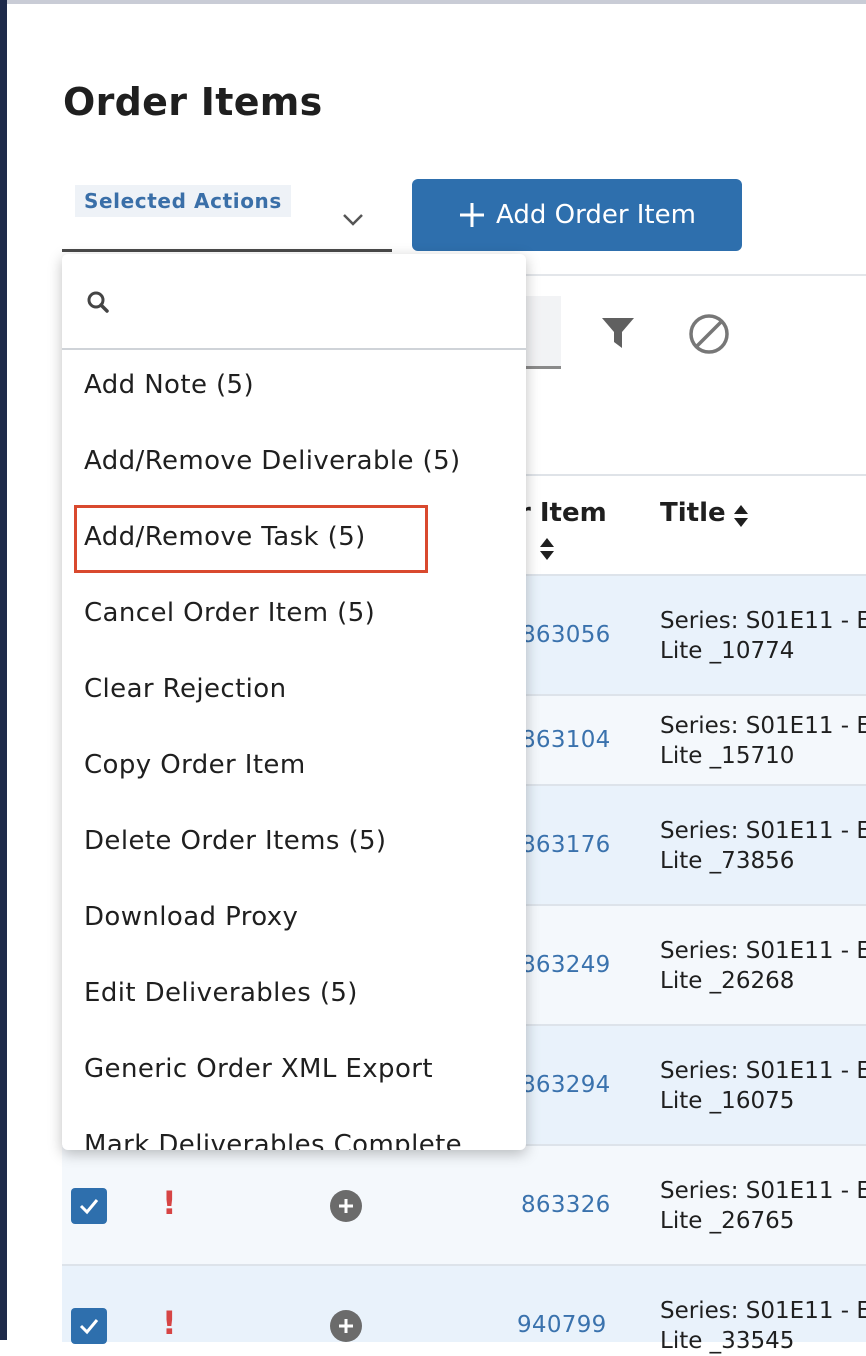  What do you see at coordinates (727, 981) in the screenshot?
I see `title-line: Lite _26268` at bounding box center [727, 981].